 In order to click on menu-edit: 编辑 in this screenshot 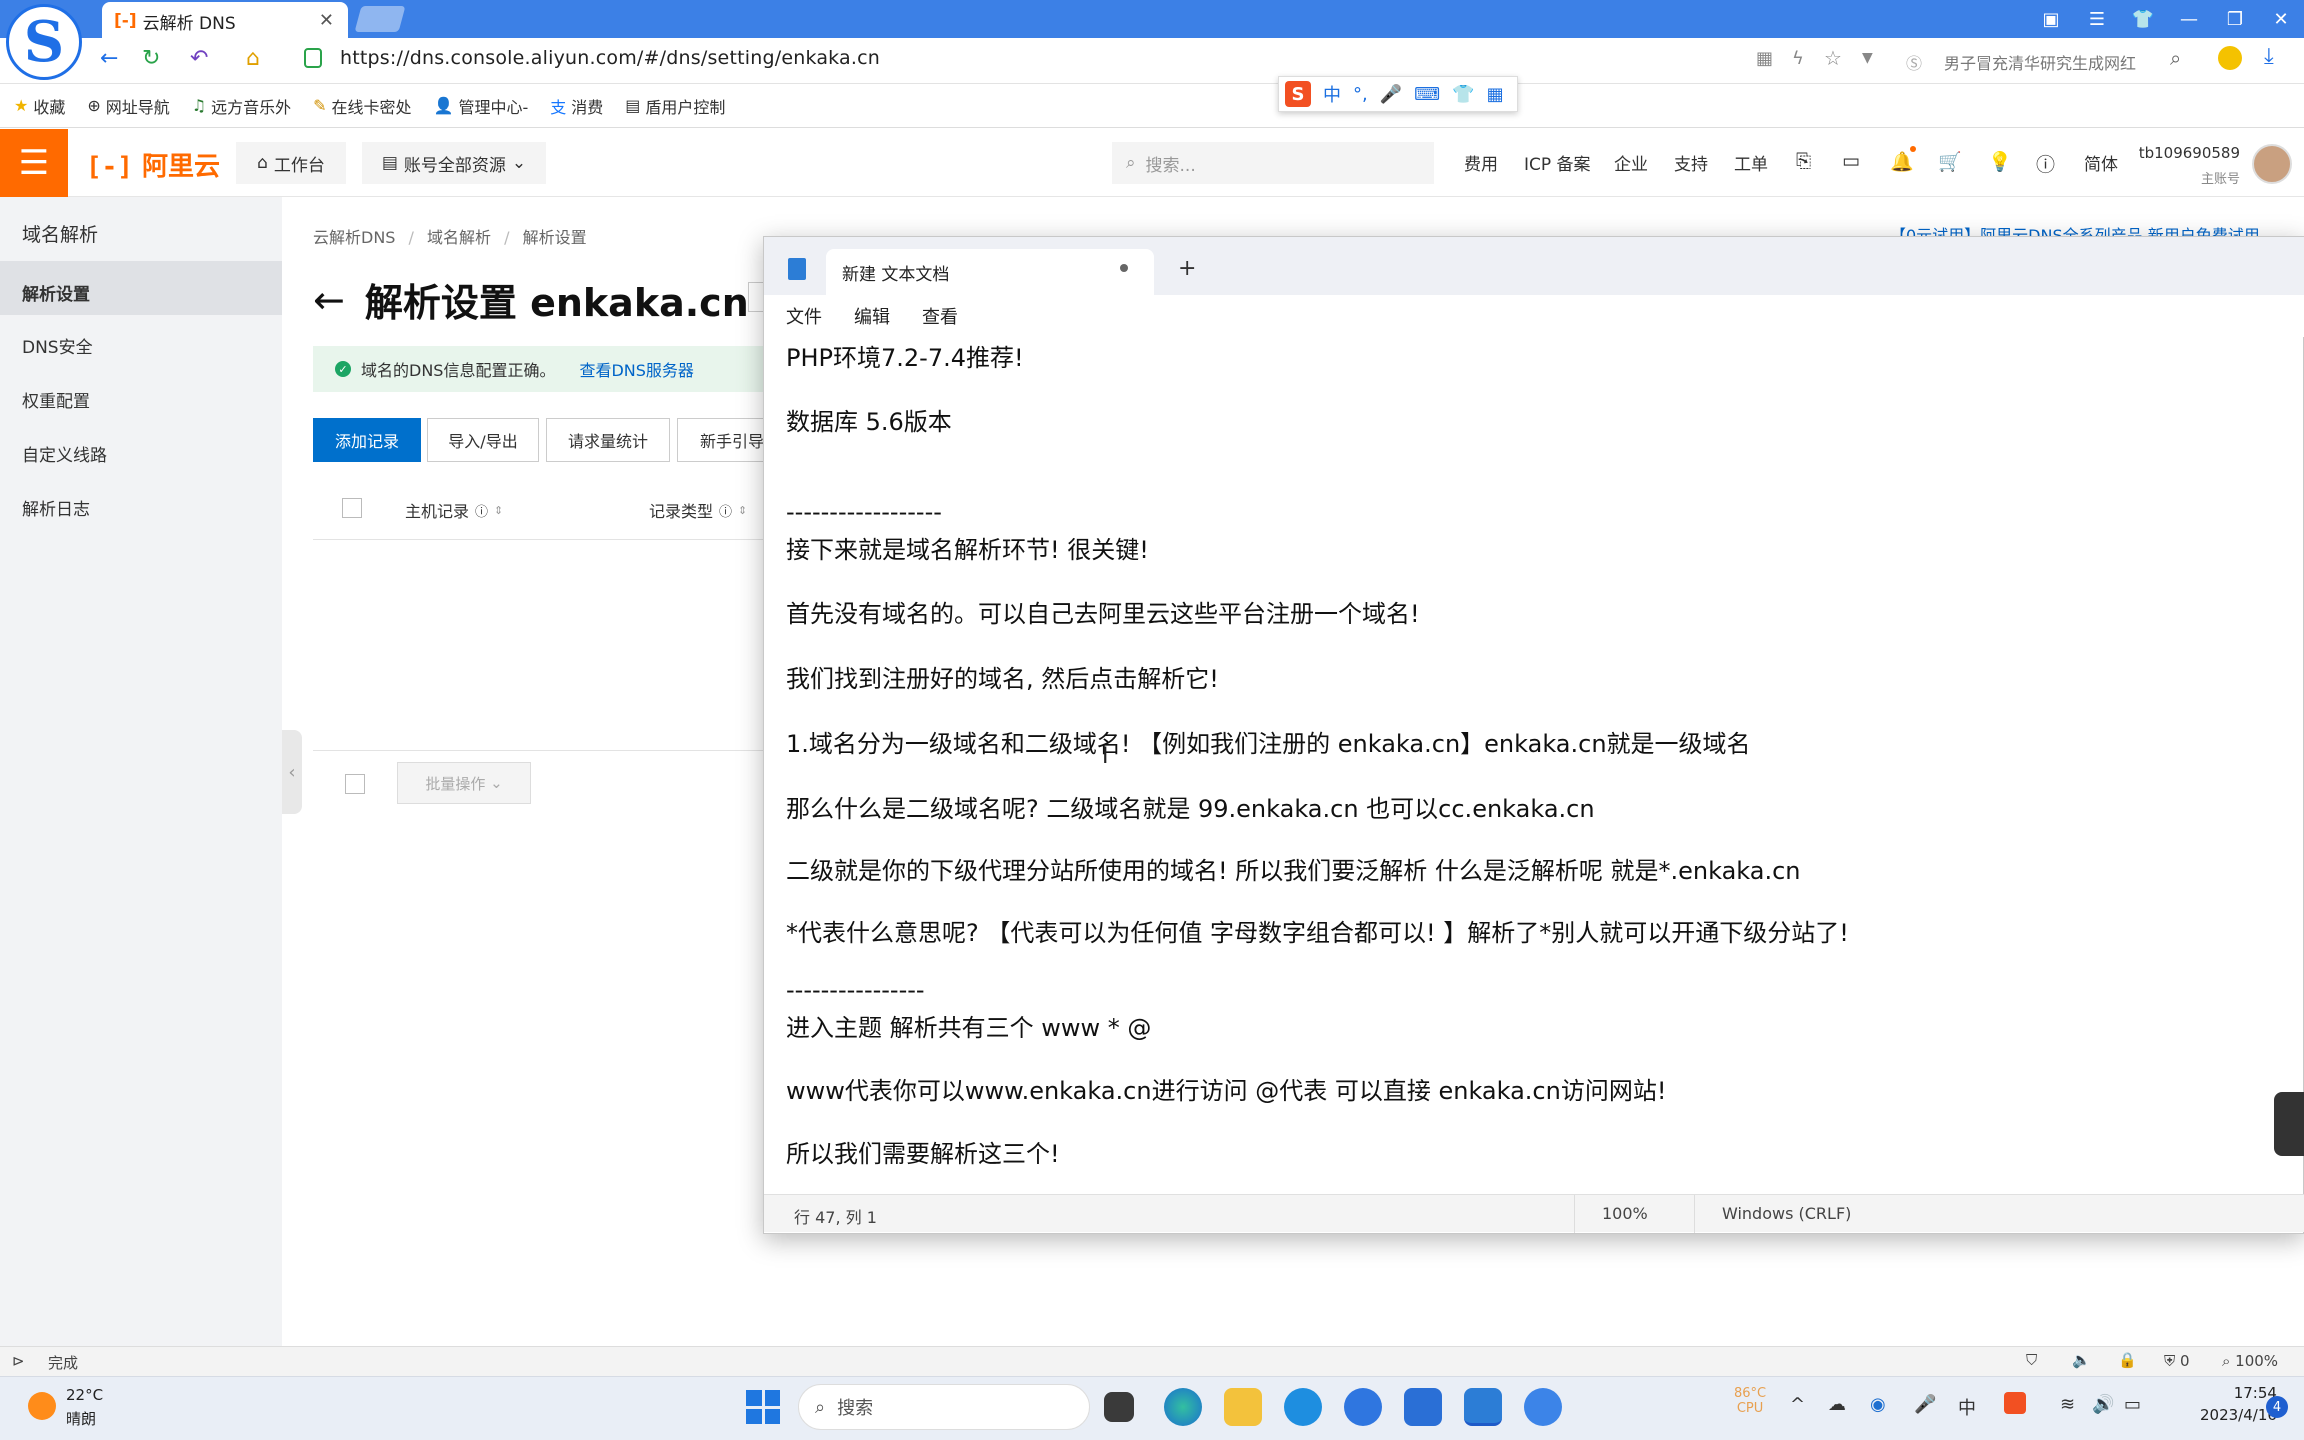, I will do `click(872, 316)`.